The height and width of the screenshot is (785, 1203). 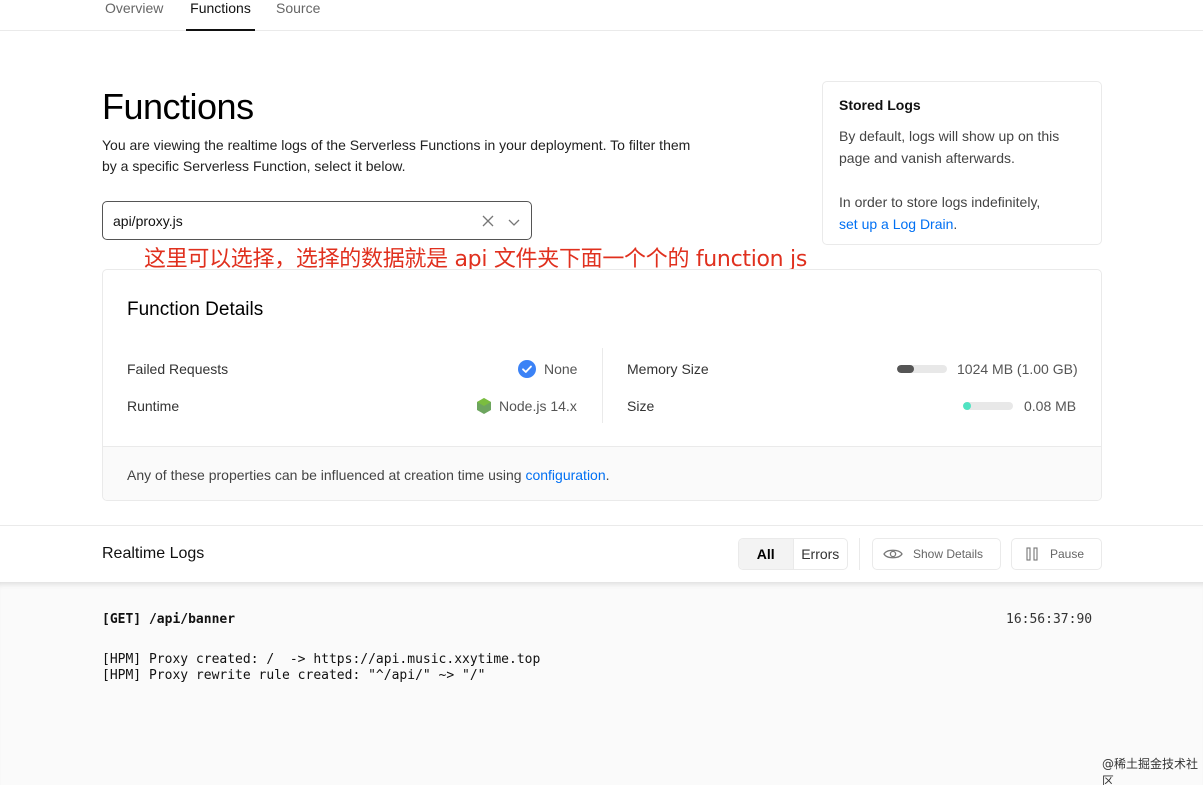 I want to click on memory-size-bar, so click(x=922, y=369).